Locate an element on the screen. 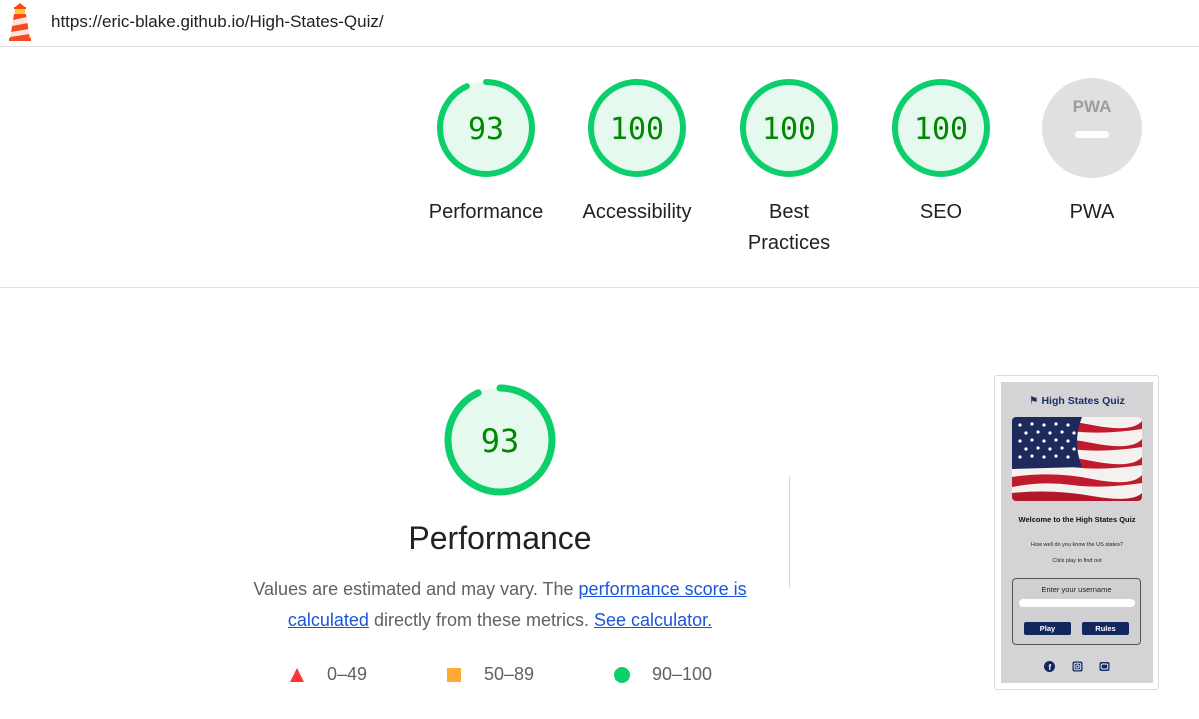  pwa-dash-icon is located at coordinates (1092, 134).